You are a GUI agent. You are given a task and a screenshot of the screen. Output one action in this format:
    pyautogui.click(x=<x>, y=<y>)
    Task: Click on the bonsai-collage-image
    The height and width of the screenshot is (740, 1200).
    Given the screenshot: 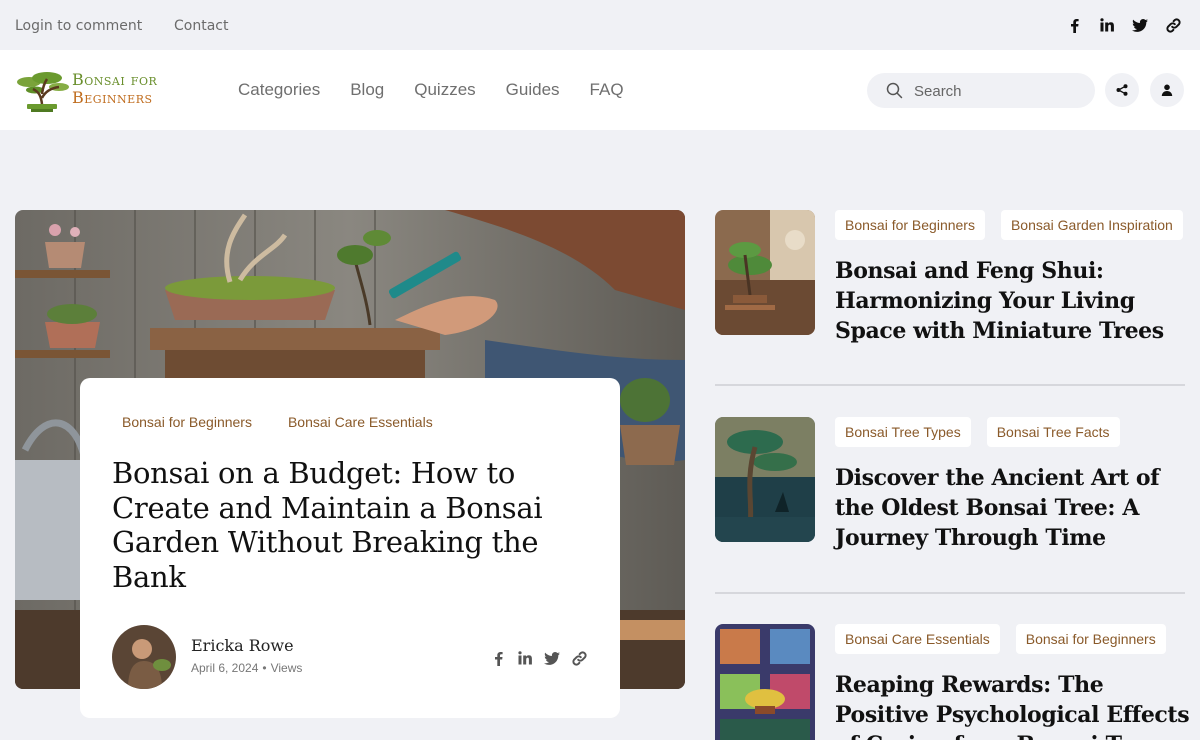 What is the action you would take?
    pyautogui.click(x=765, y=682)
    